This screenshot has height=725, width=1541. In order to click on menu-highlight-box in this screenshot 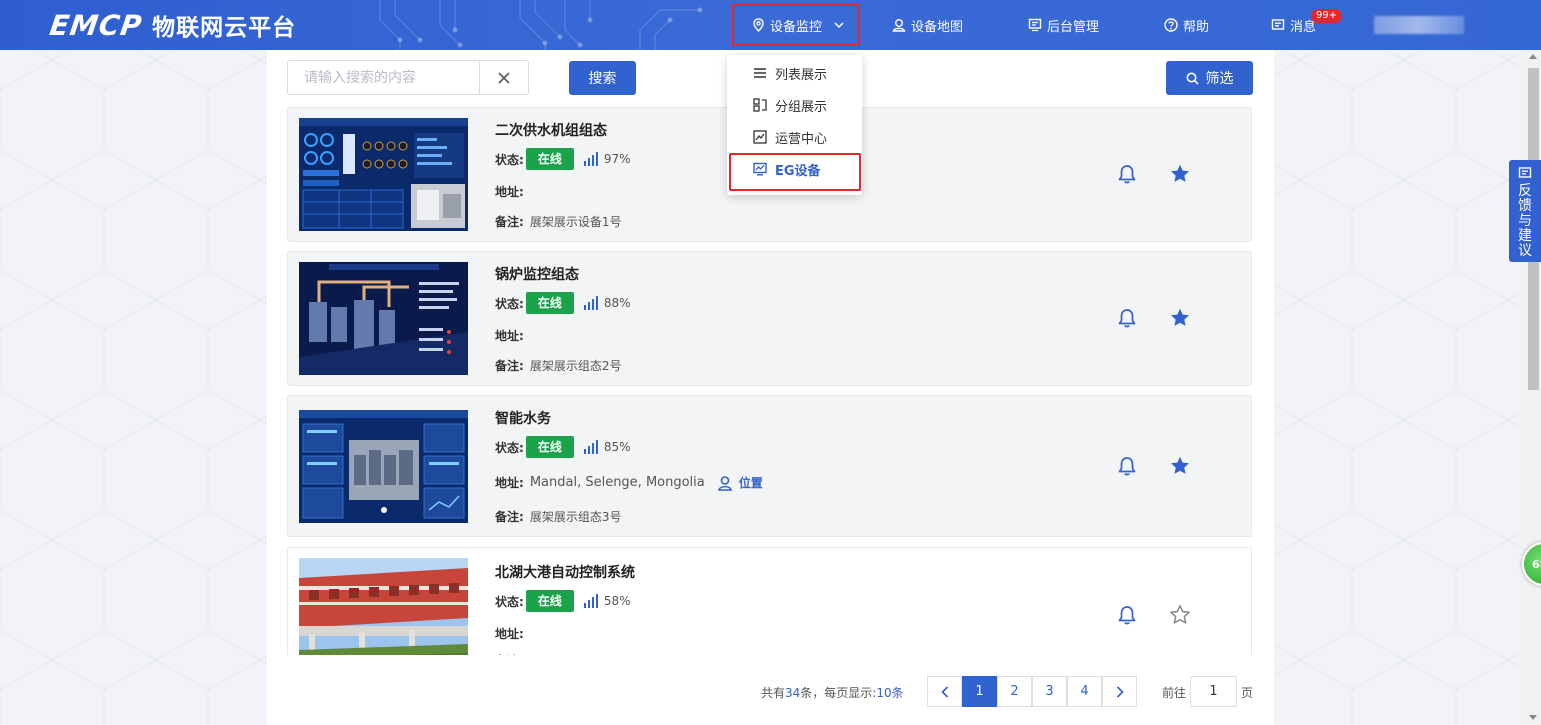, I will do `click(795, 172)`.